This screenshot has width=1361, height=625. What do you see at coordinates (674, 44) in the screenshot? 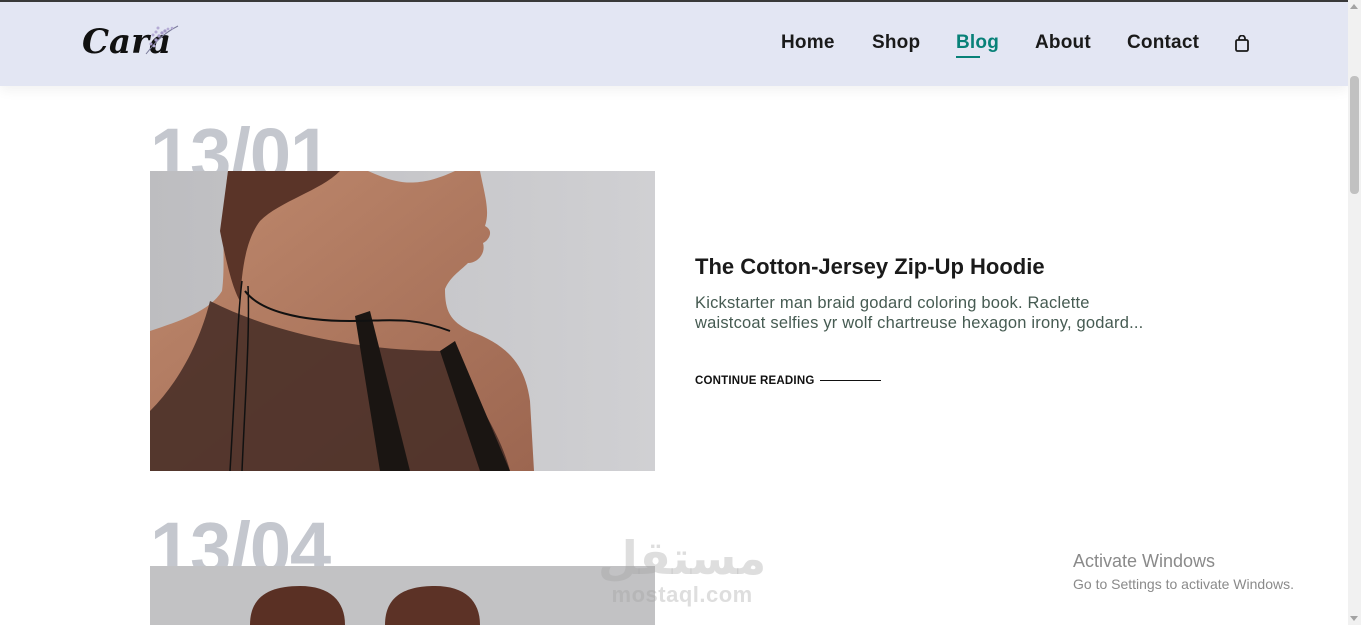
I see `site-header: Cara Home Shop Blog About Contact` at bounding box center [674, 44].